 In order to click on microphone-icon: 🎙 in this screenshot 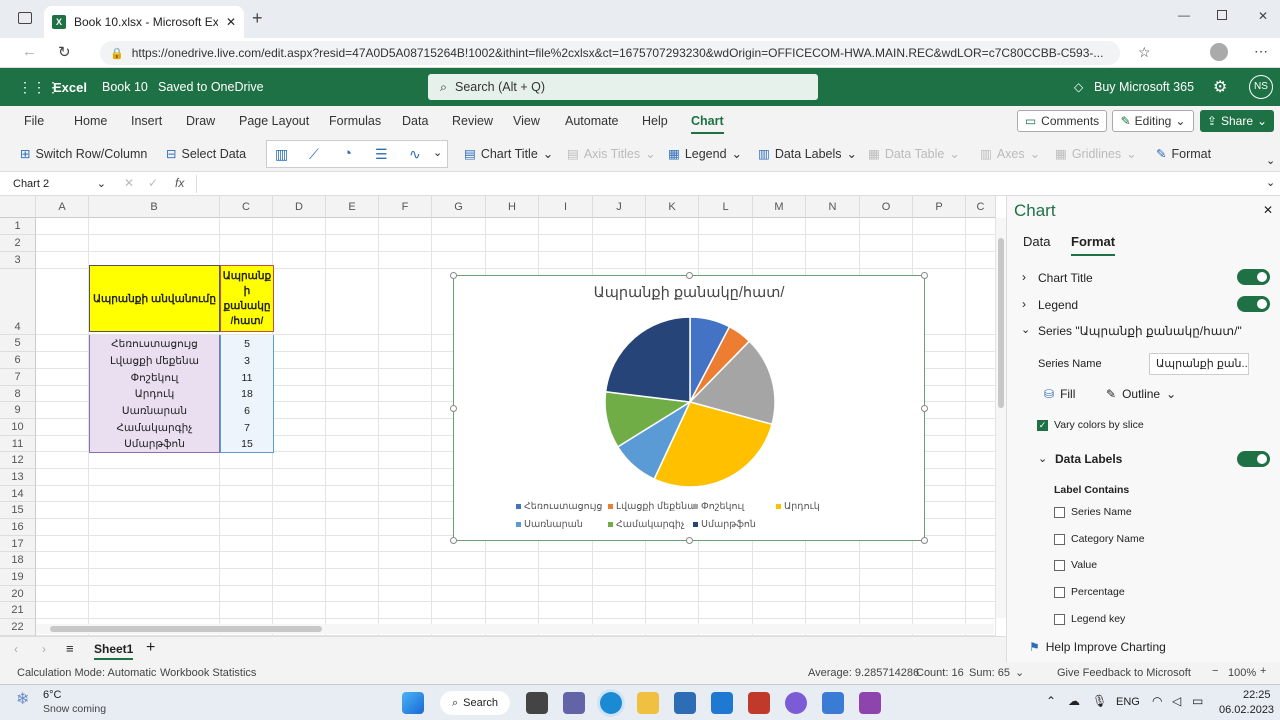, I will do `click(1099, 701)`.